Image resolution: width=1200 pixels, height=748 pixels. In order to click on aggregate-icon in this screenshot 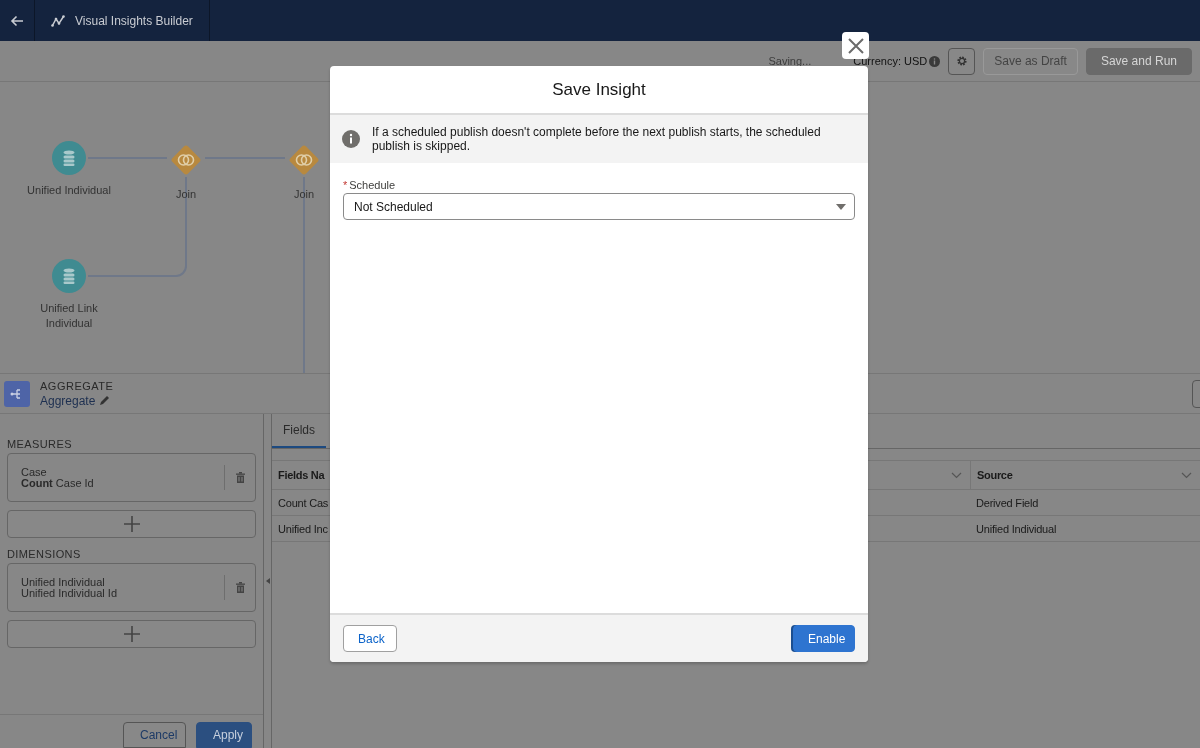, I will do `click(17, 393)`.